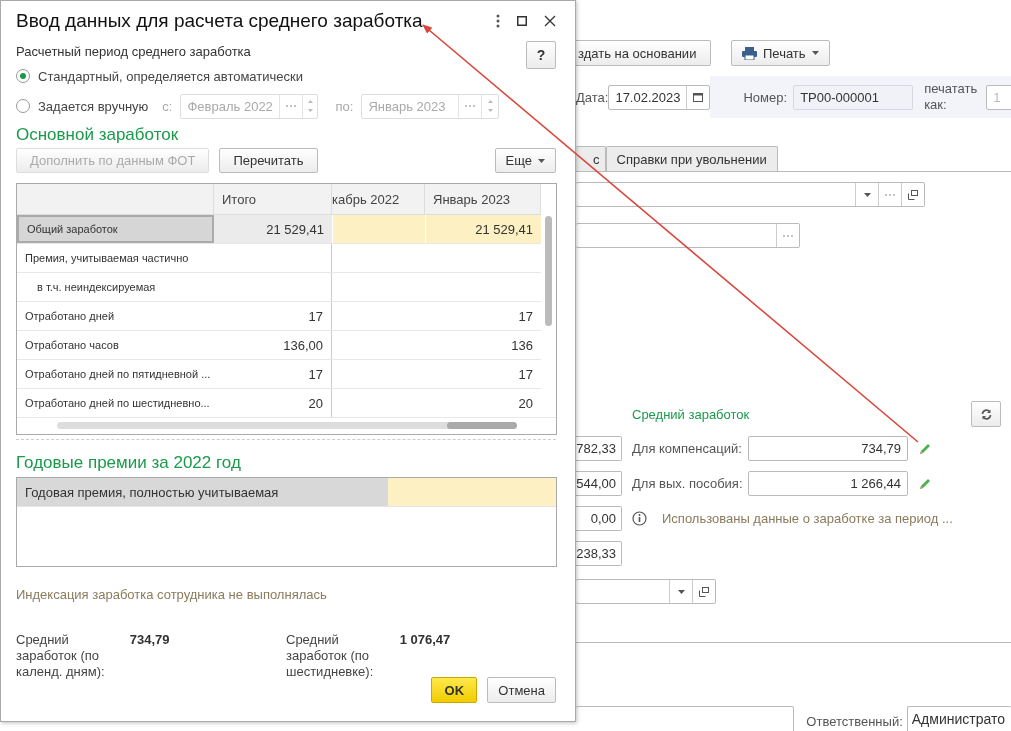 The height and width of the screenshot is (731, 1011). I want to click on refresh-button, so click(986, 414).